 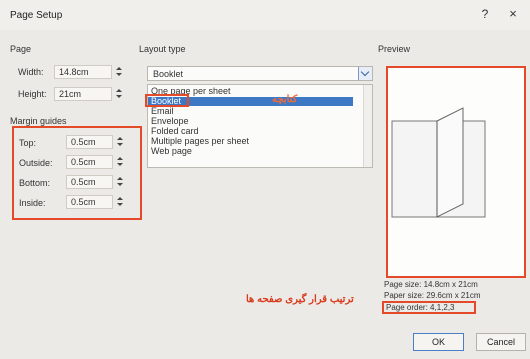 I want to click on booklet-annotation: کتابچه, so click(x=285, y=99).